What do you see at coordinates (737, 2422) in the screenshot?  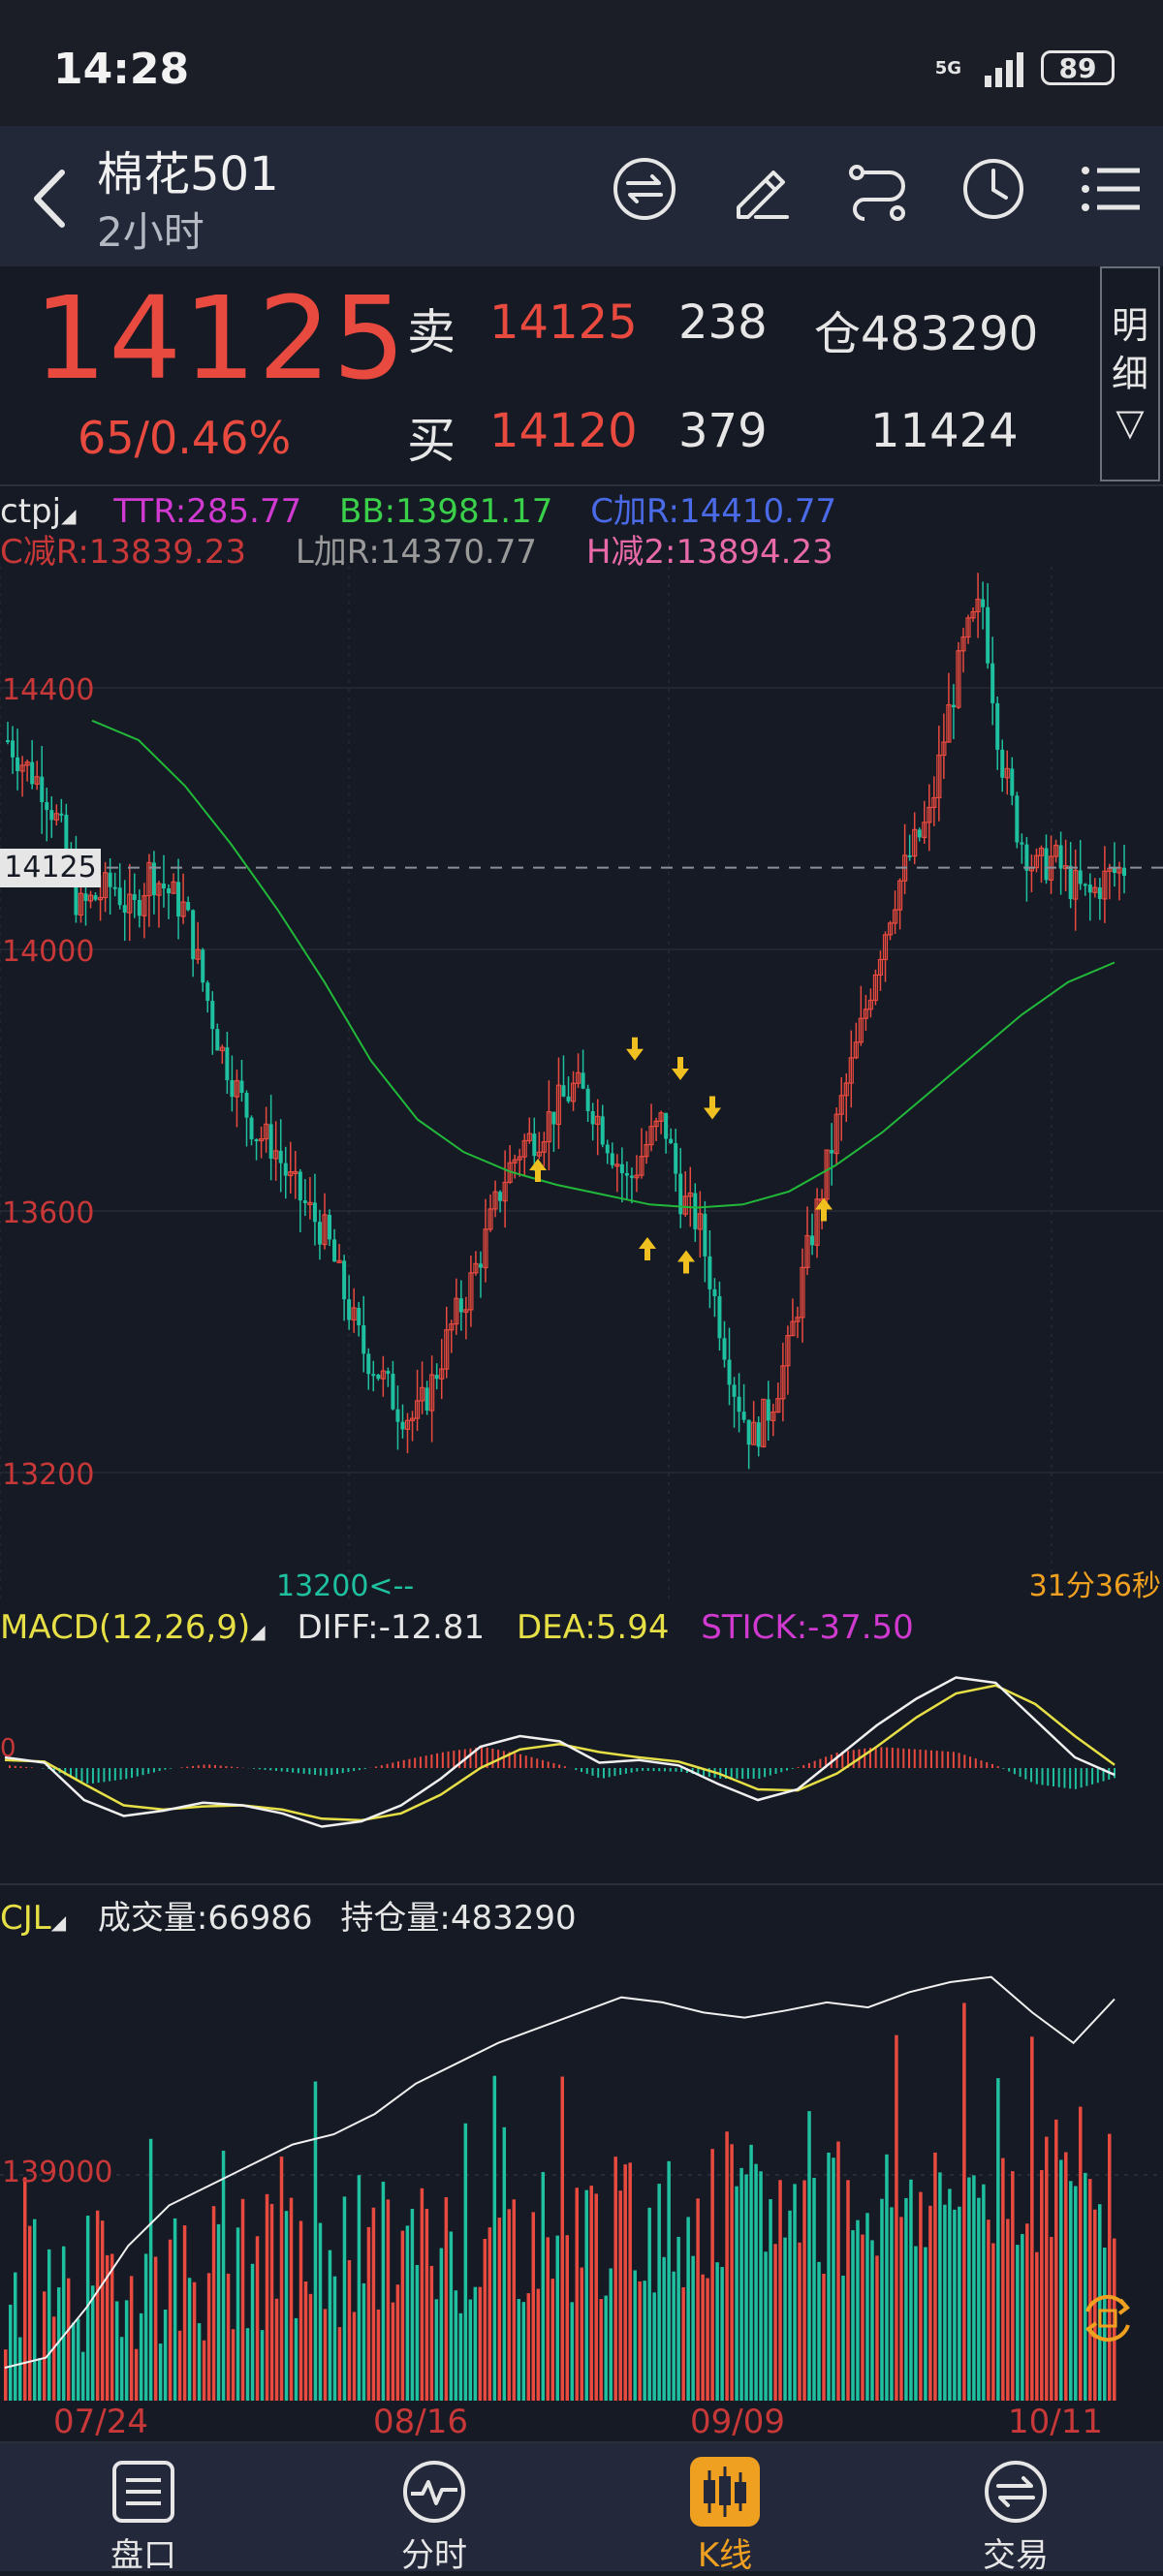 I see `date-tick-3: 09/09` at bounding box center [737, 2422].